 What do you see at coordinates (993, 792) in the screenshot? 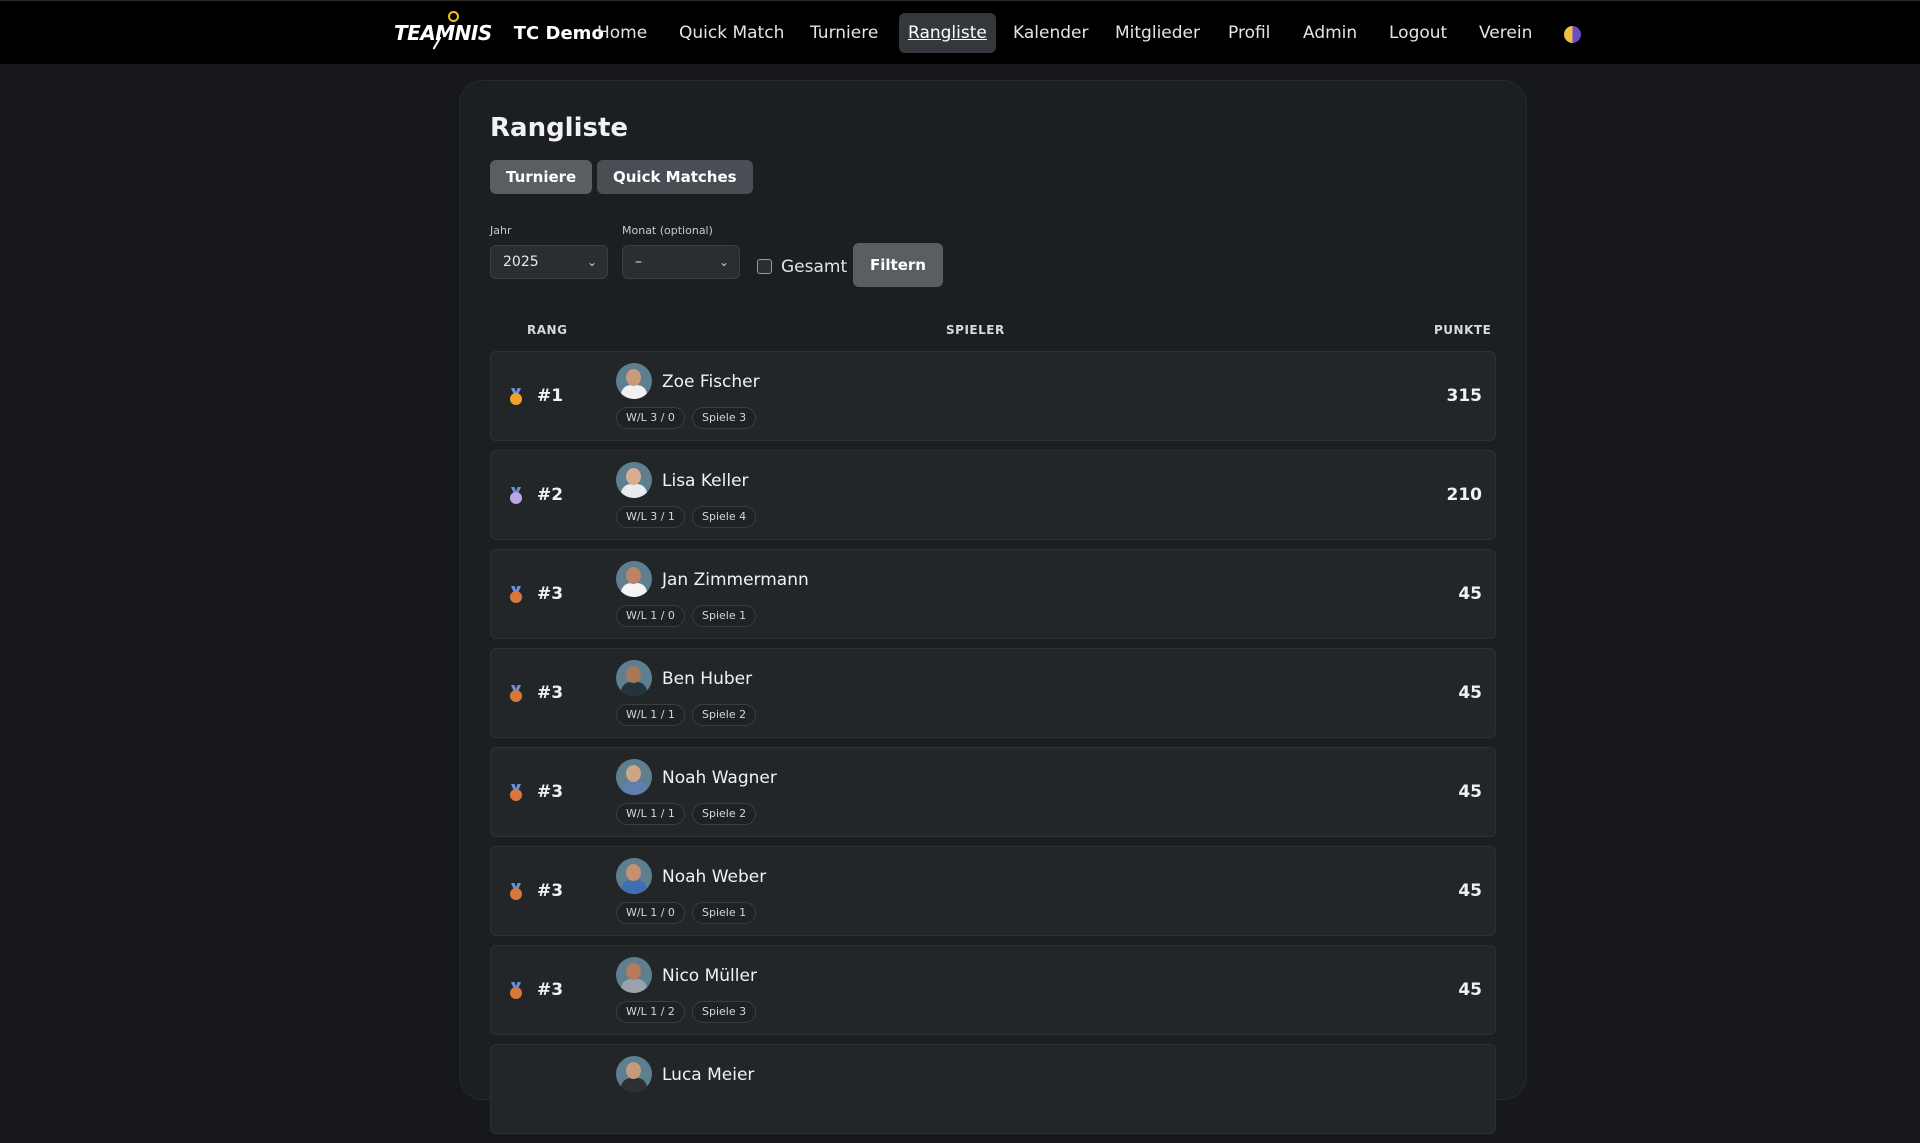
I see `ranking-row: #3 Noah Wagner W/L 1 / 1 Spiele 2 45` at bounding box center [993, 792].